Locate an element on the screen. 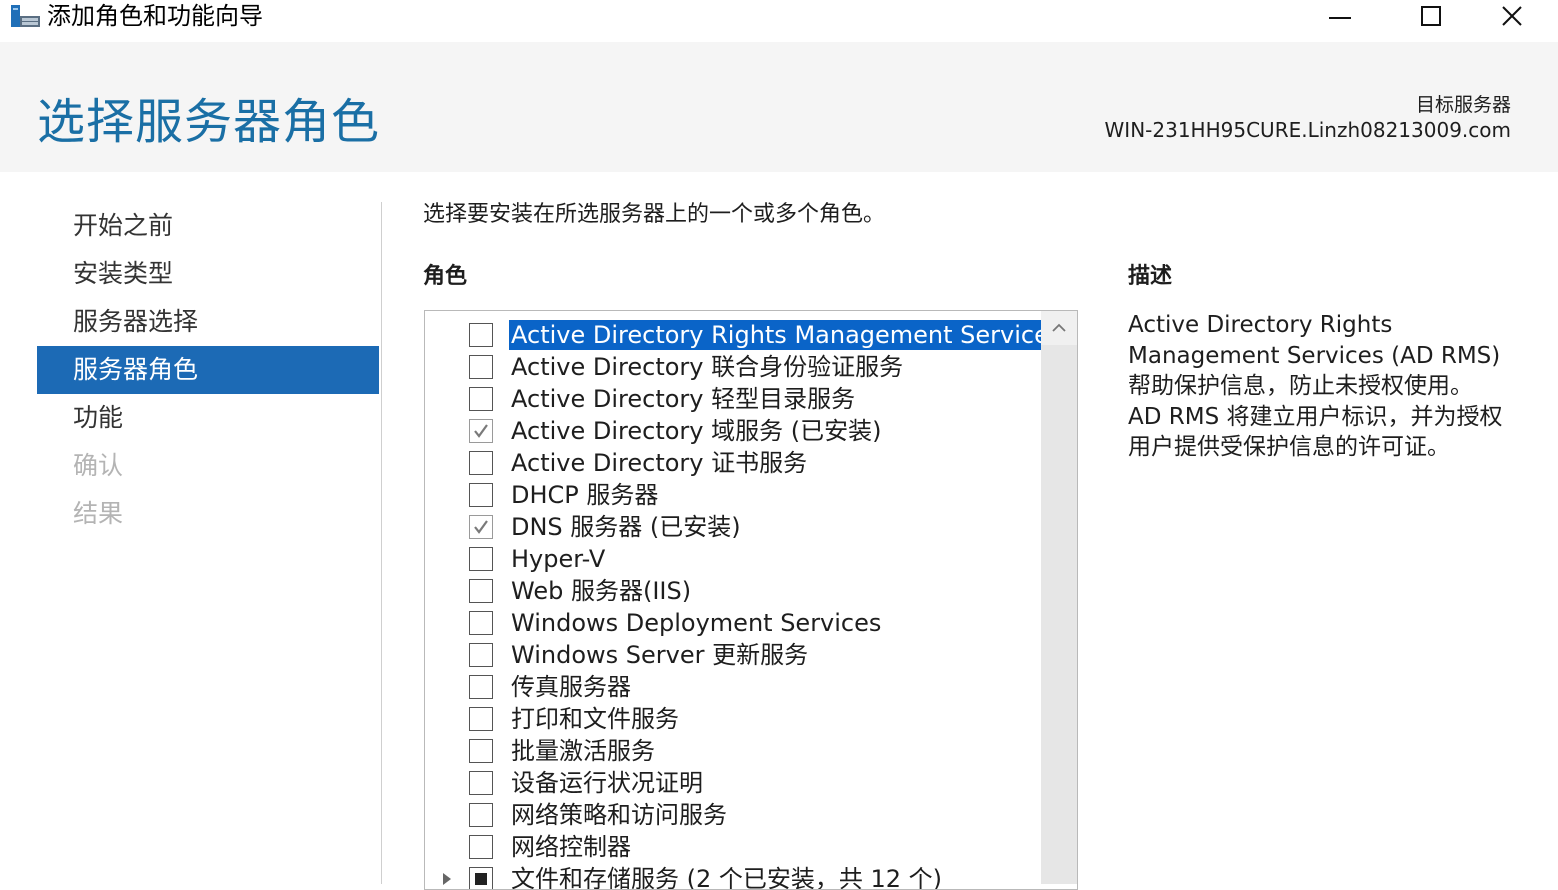  nav-item-confirmation: 确认 is located at coordinates (98, 465).